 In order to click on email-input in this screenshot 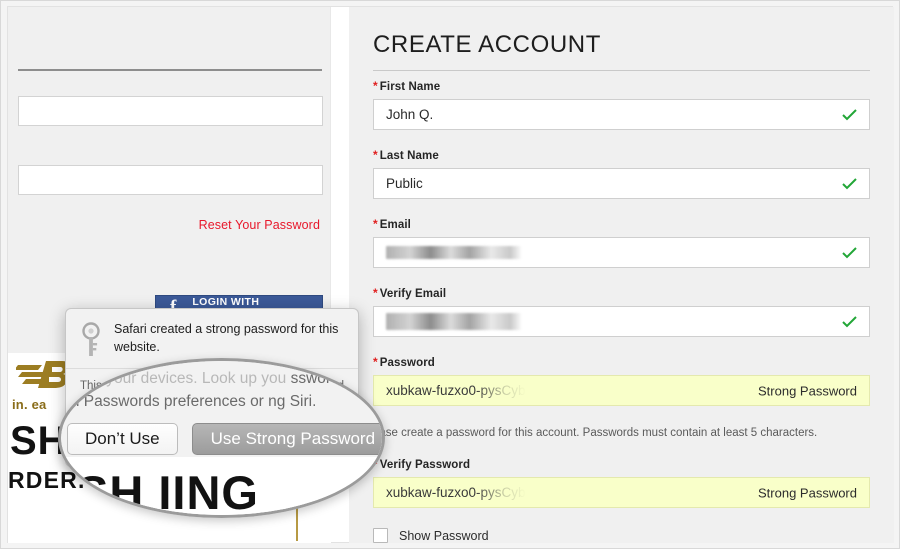, I will do `click(621, 252)`.